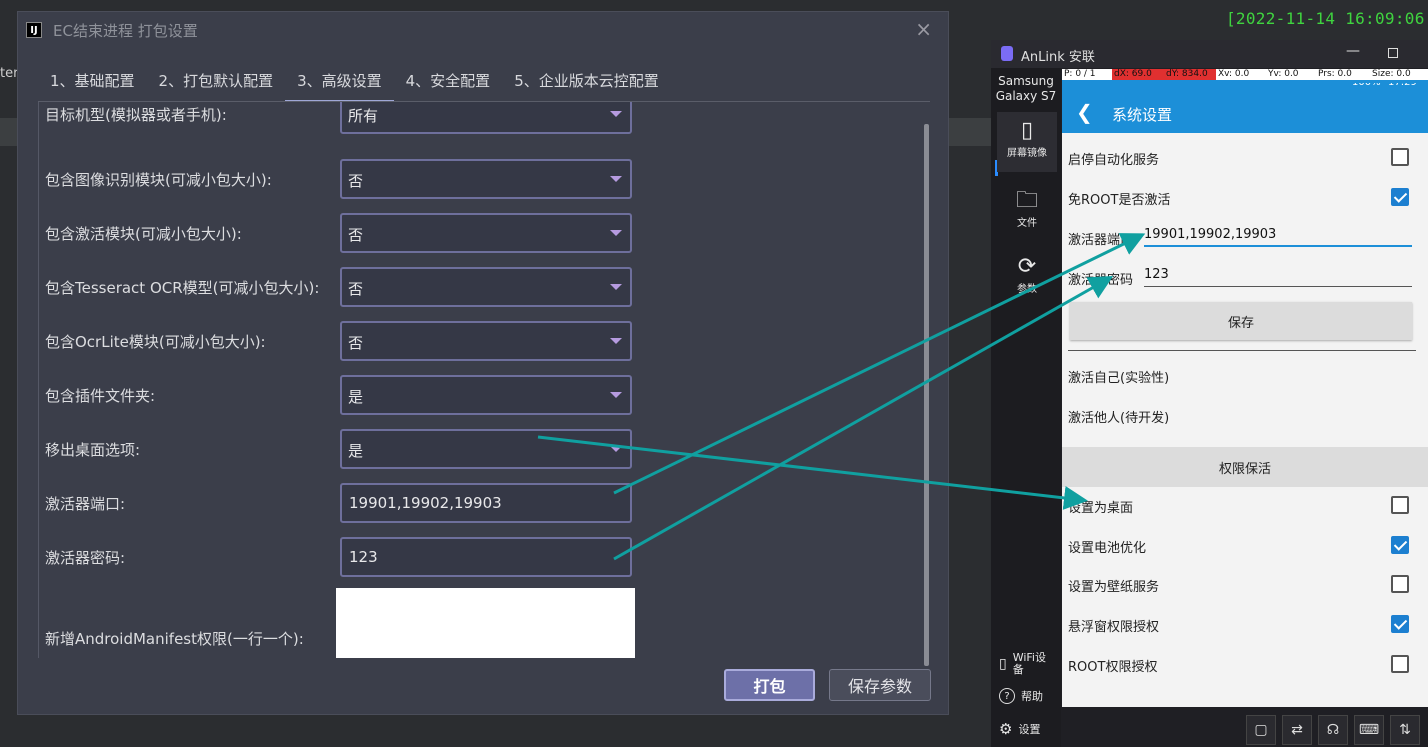 The width and height of the screenshot is (1428, 747). I want to click on intellij-app-icon: IJ, so click(34, 30).